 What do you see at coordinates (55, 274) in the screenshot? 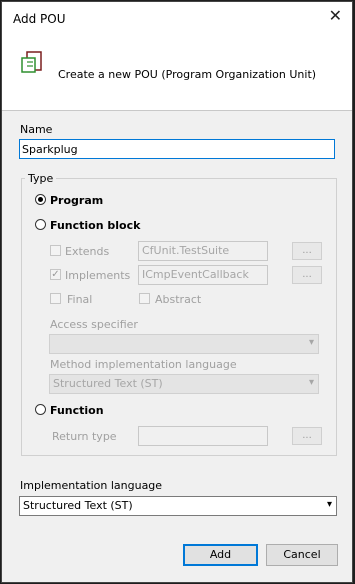
I see `implements-checkbox: ✓` at bounding box center [55, 274].